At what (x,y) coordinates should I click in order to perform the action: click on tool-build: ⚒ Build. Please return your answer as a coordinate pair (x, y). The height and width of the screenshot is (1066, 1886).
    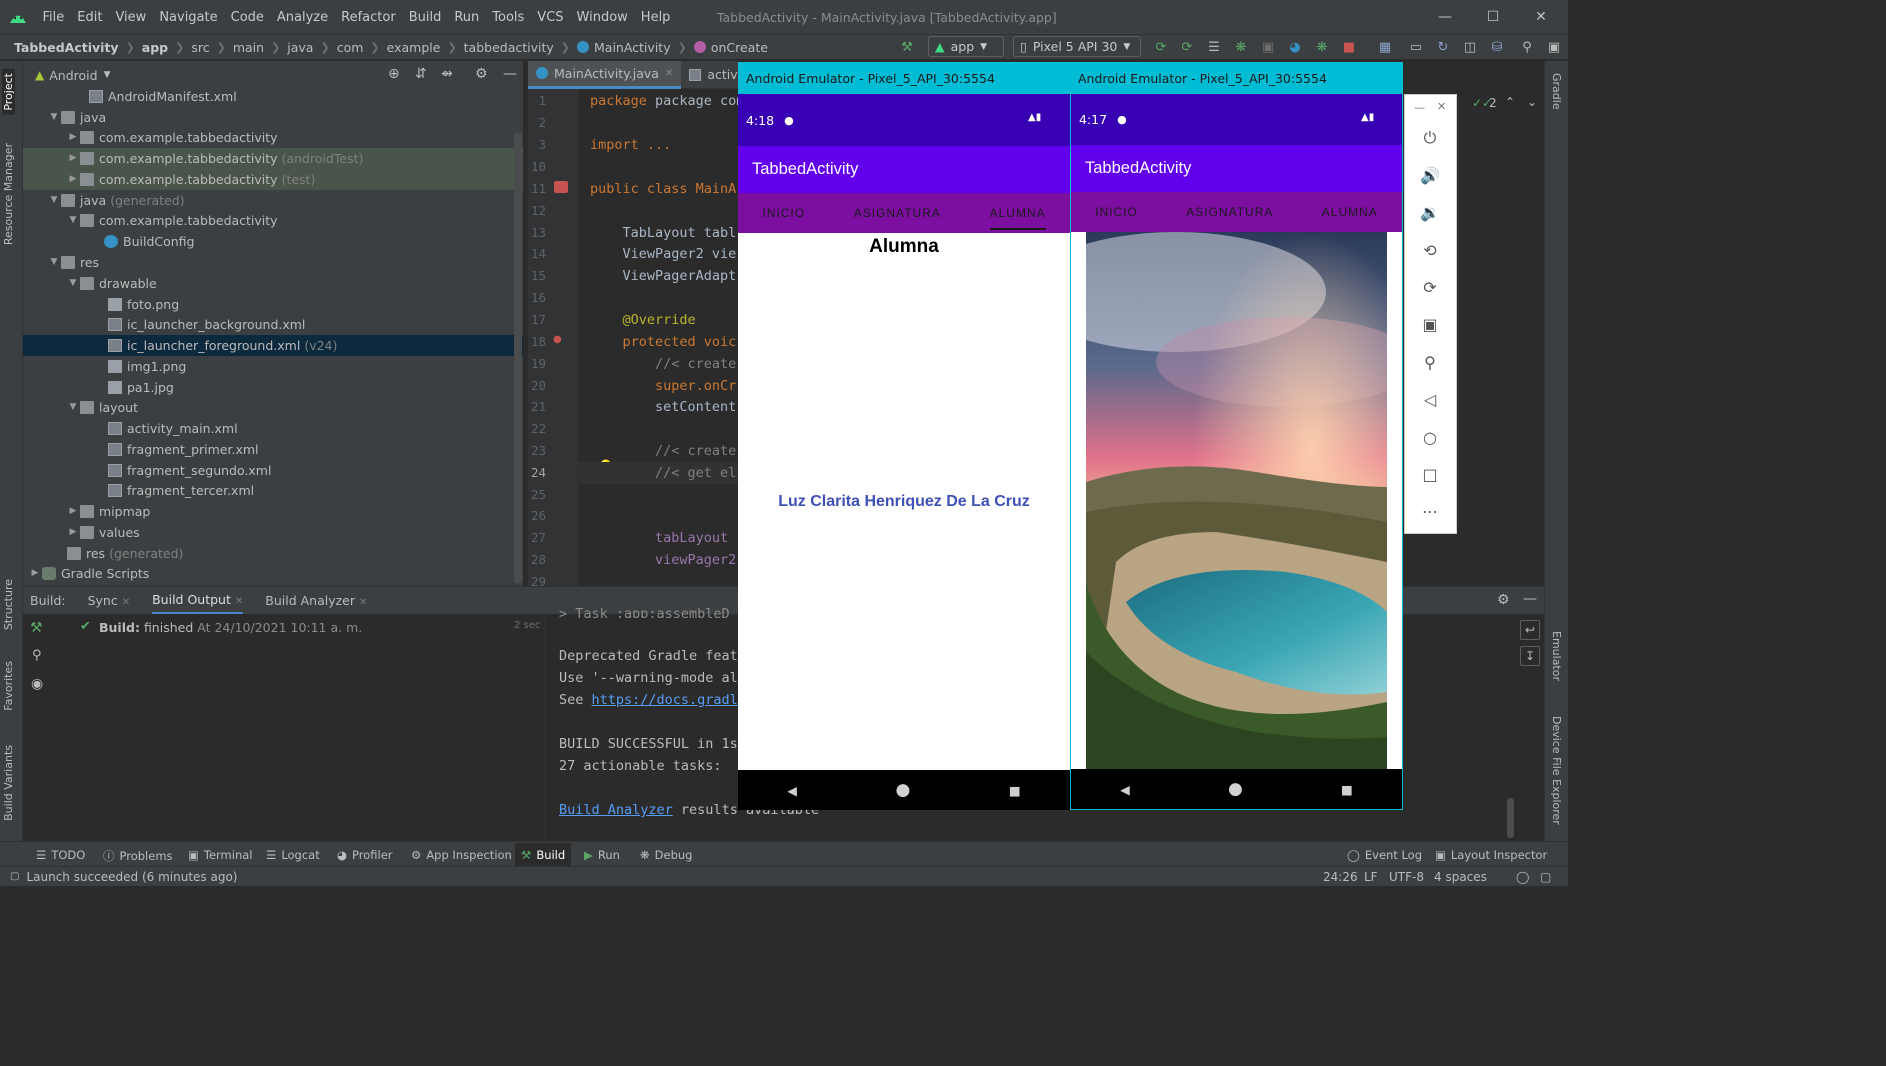
    Looking at the image, I should click on (543, 855).